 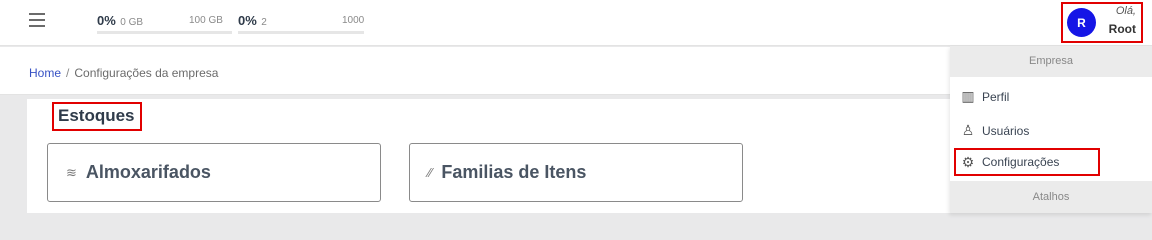 I want to click on user-icon: ♙, so click(x=968, y=130).